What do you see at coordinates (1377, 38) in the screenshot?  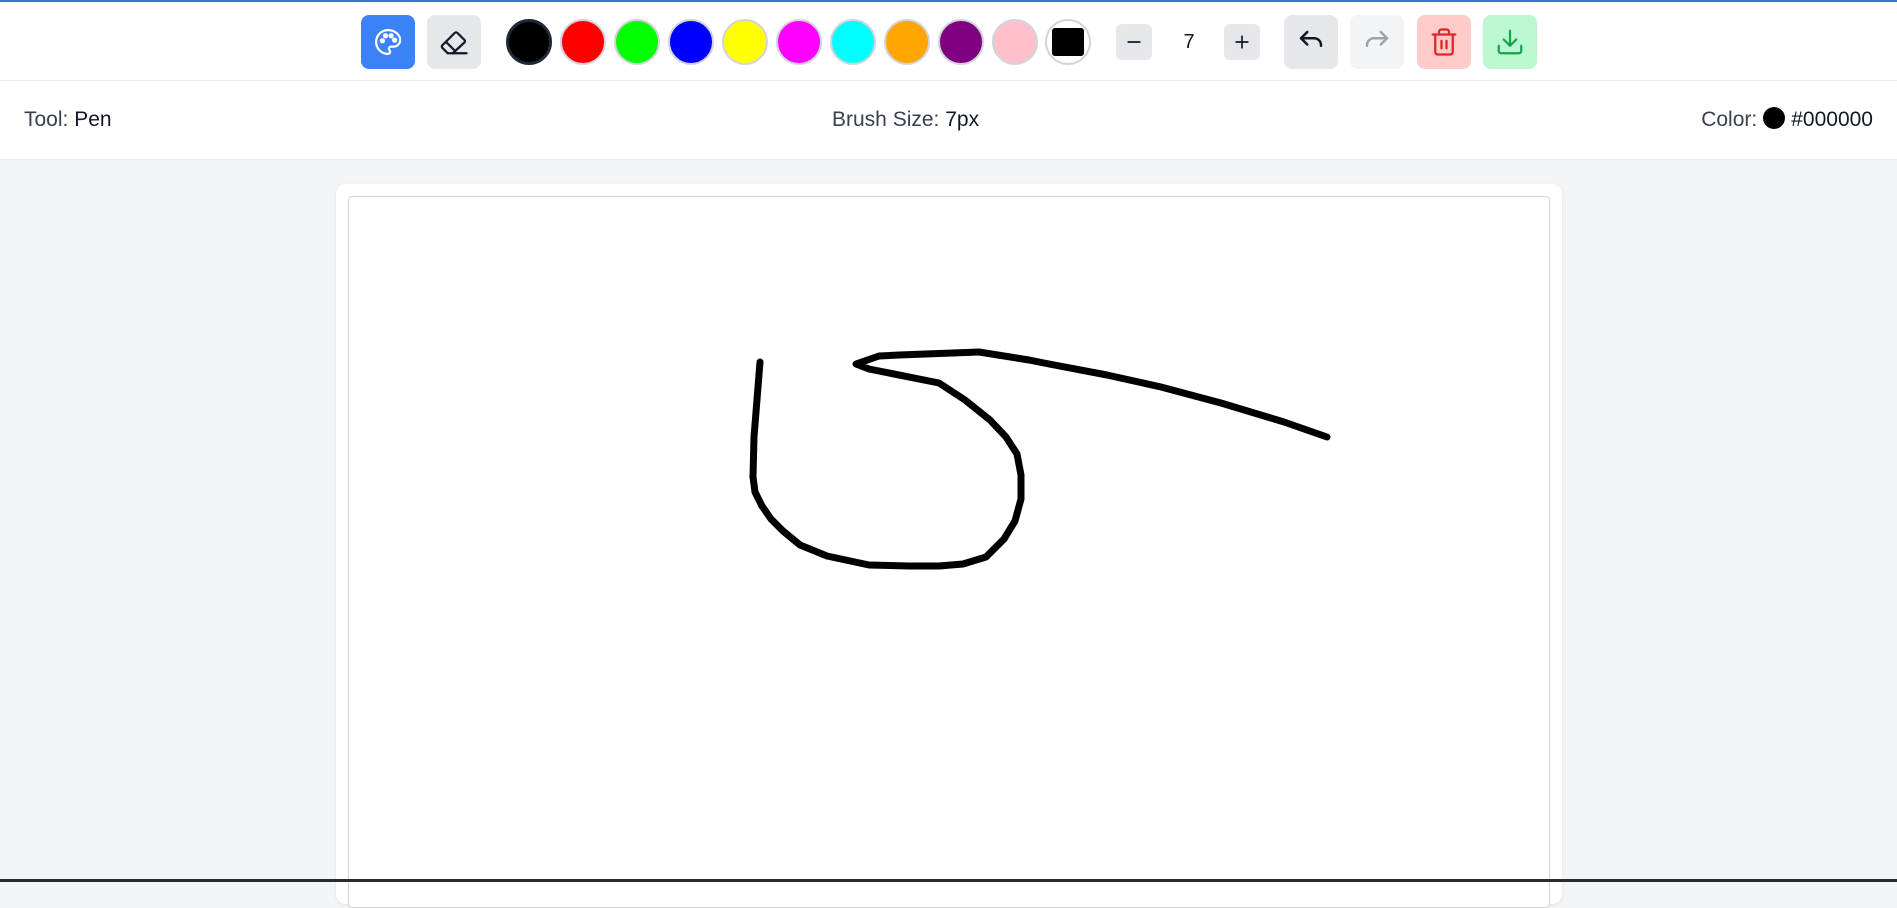 I see `redo-icon` at bounding box center [1377, 38].